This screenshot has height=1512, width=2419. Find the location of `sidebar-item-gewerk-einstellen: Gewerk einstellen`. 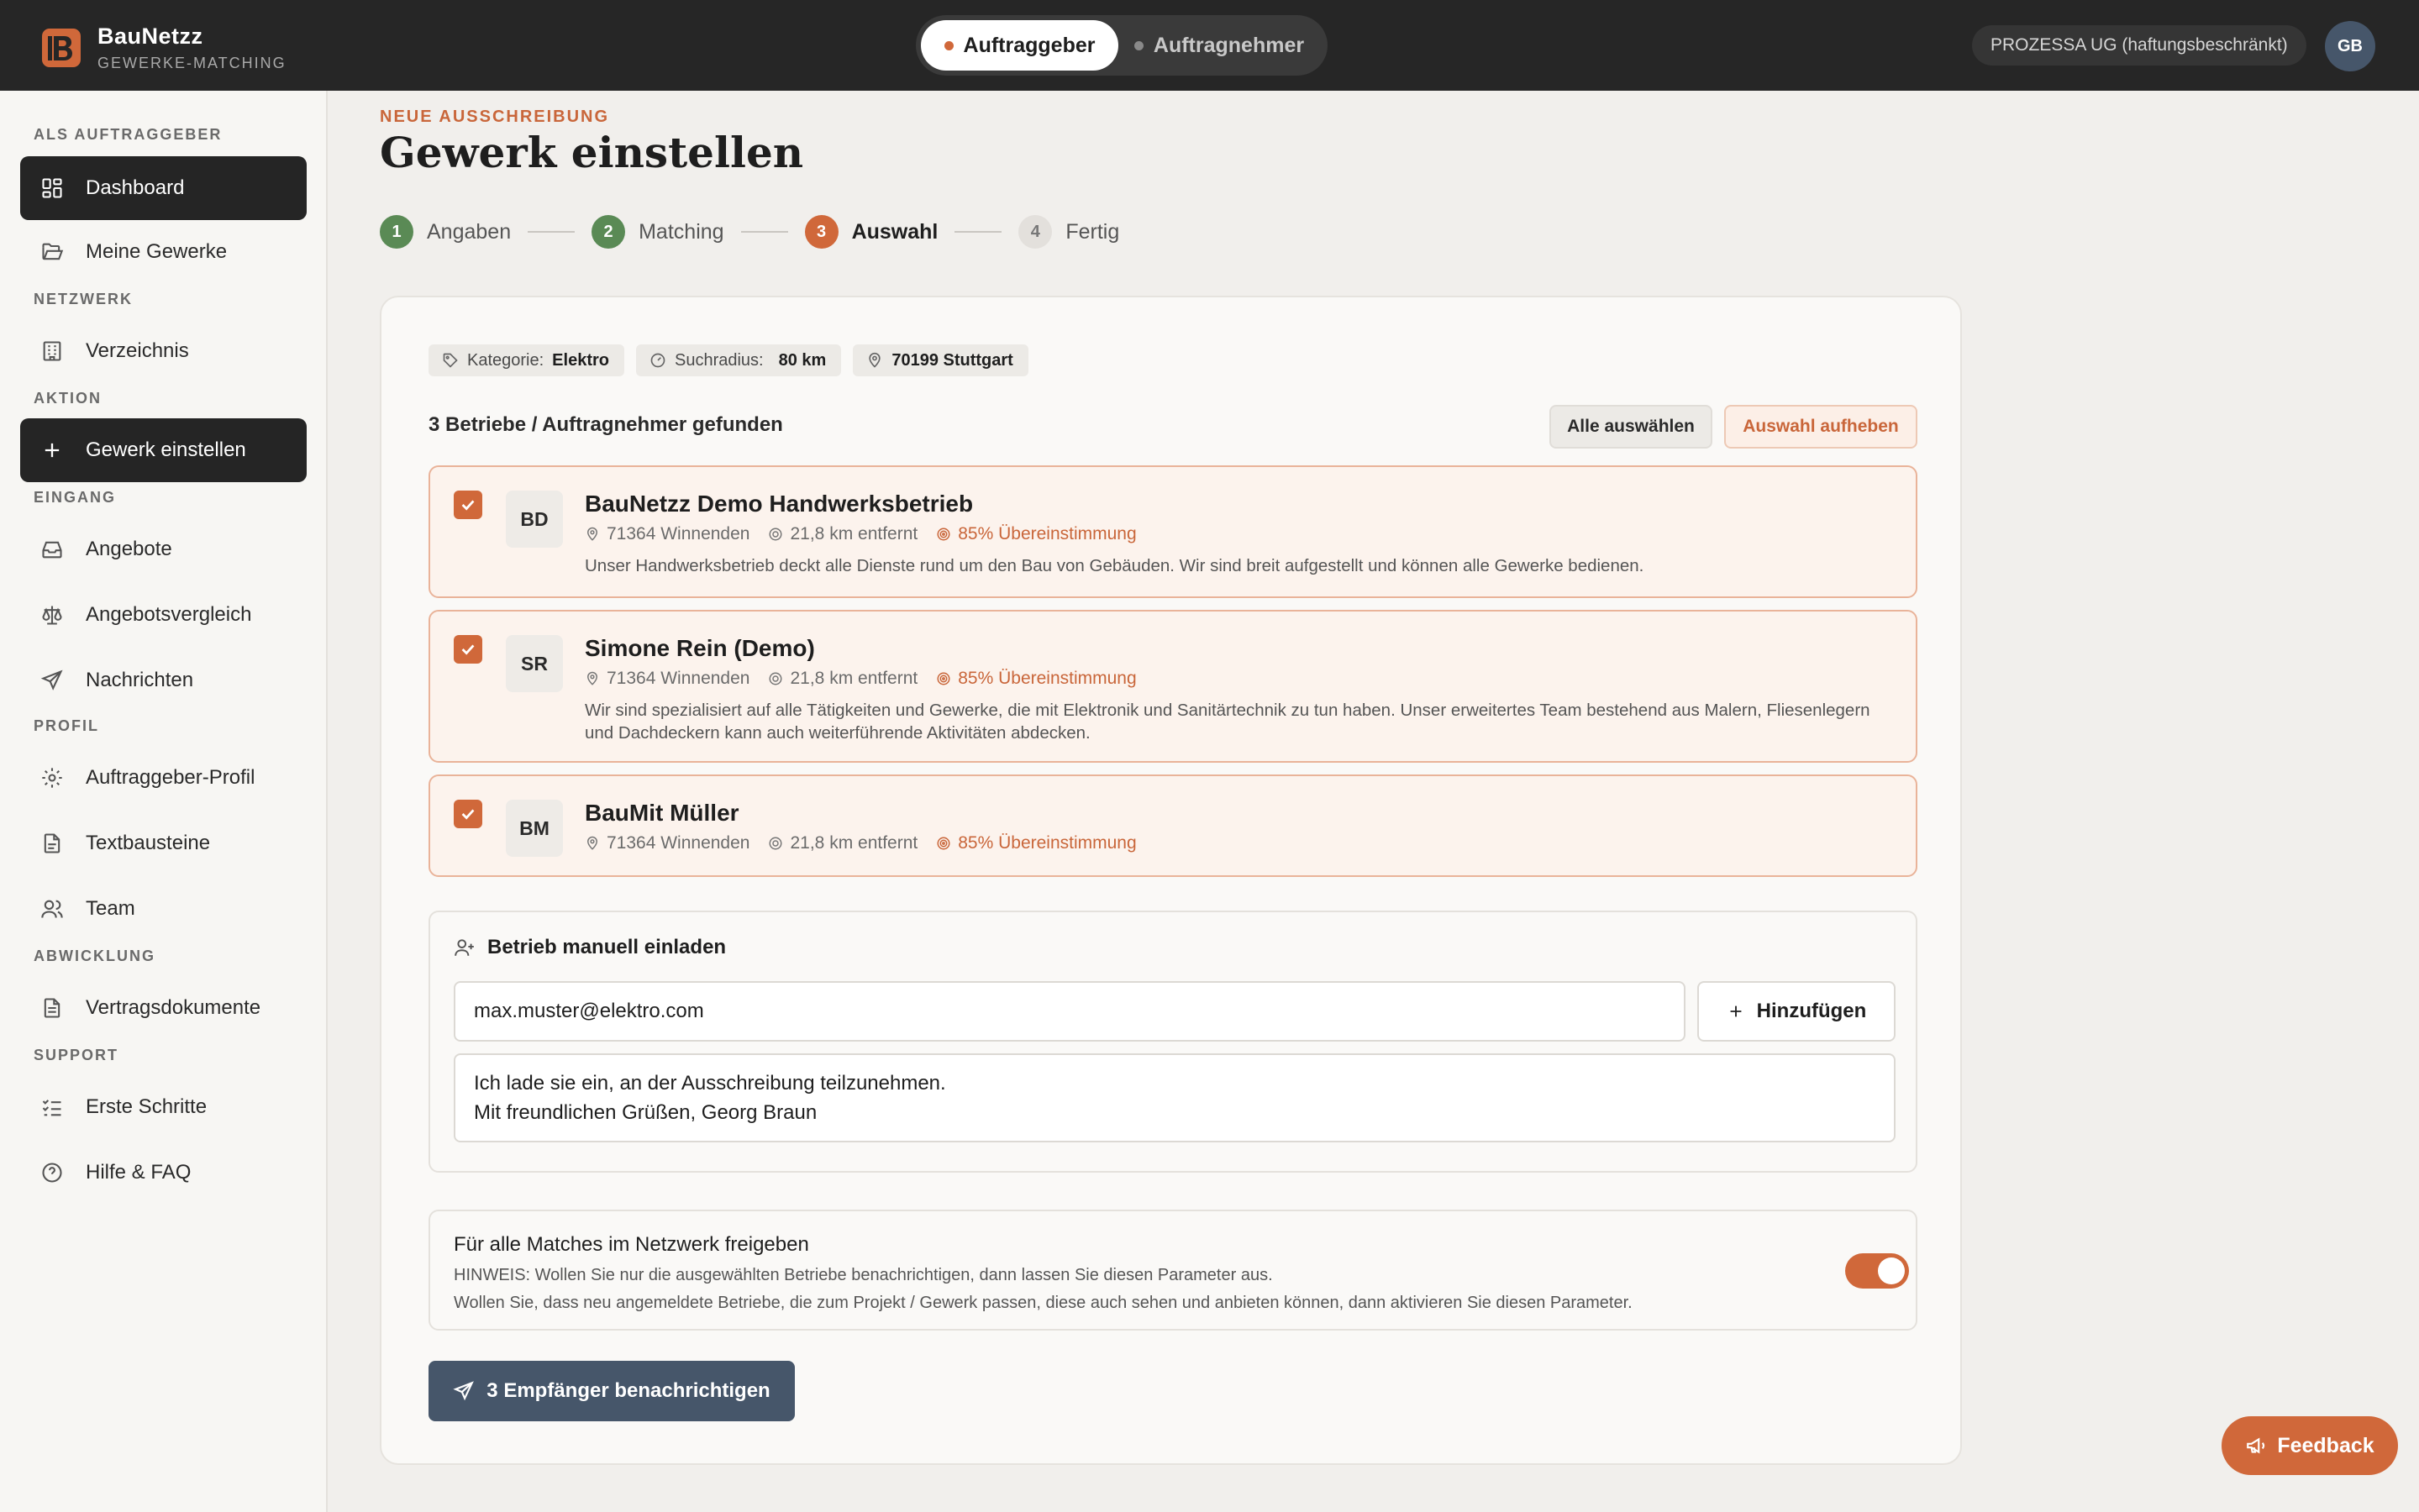

sidebar-item-gewerk-einstellen: Gewerk einstellen is located at coordinates (163, 450).